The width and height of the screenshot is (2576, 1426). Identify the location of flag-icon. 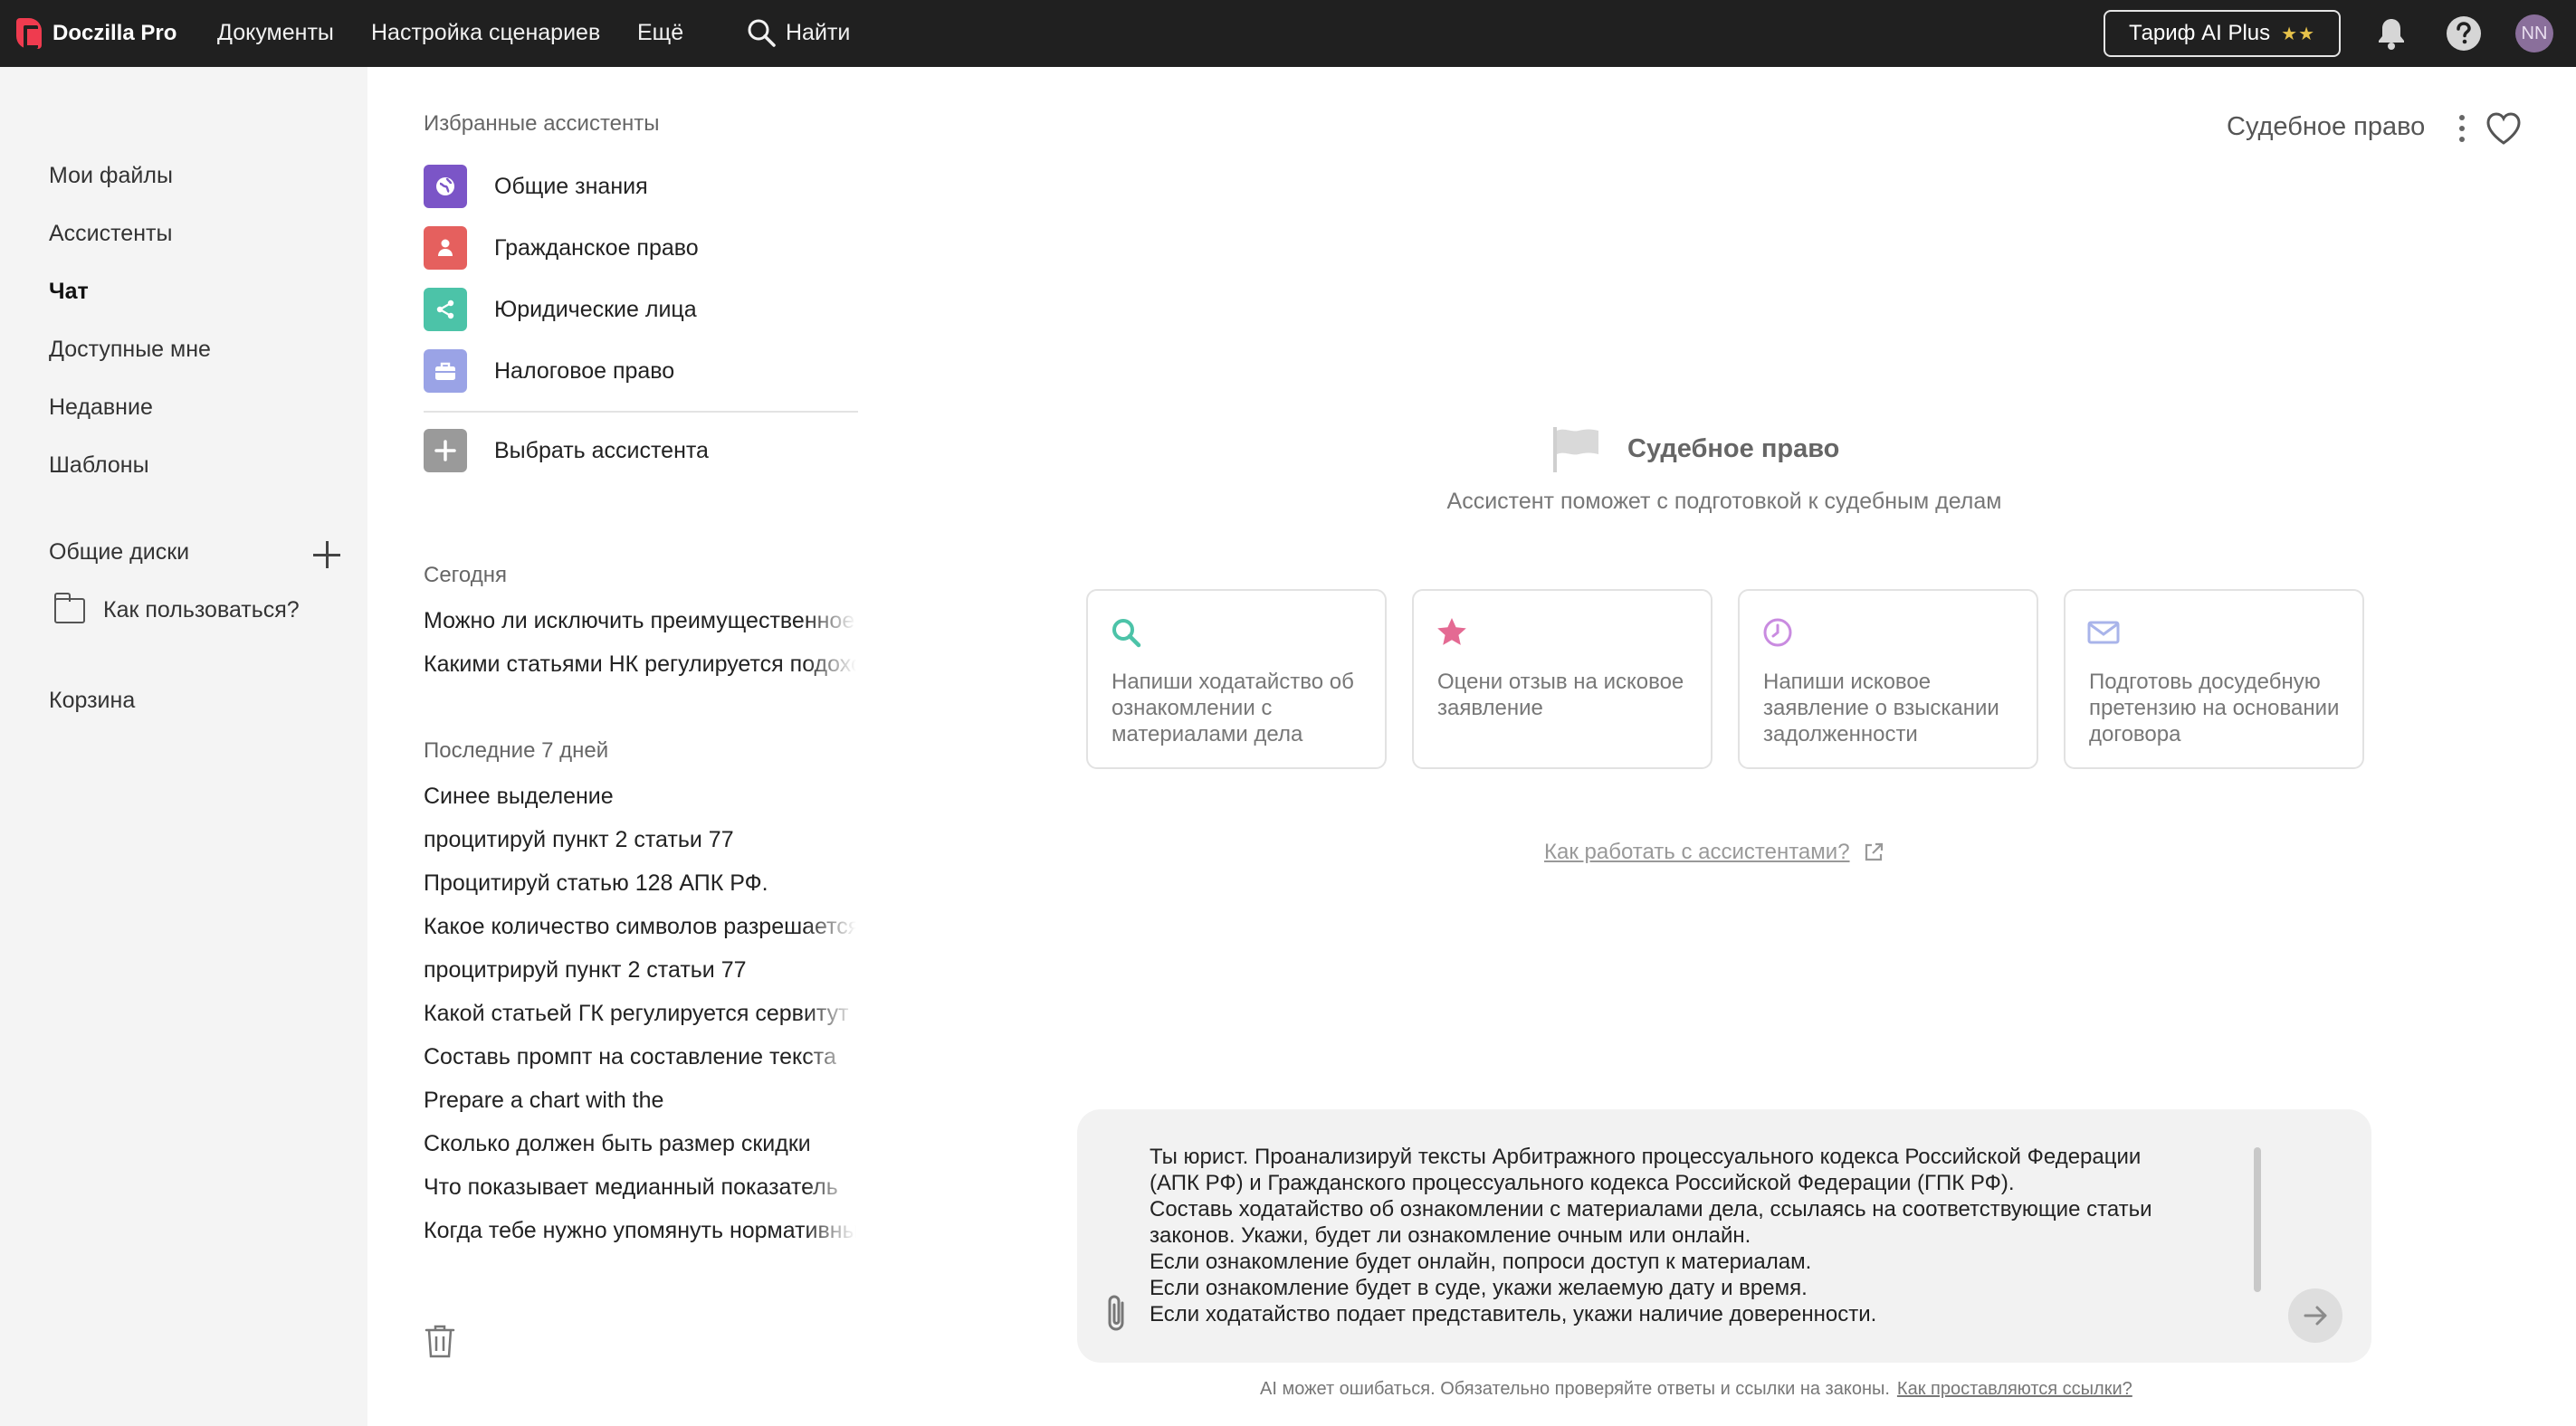
(1575, 449).